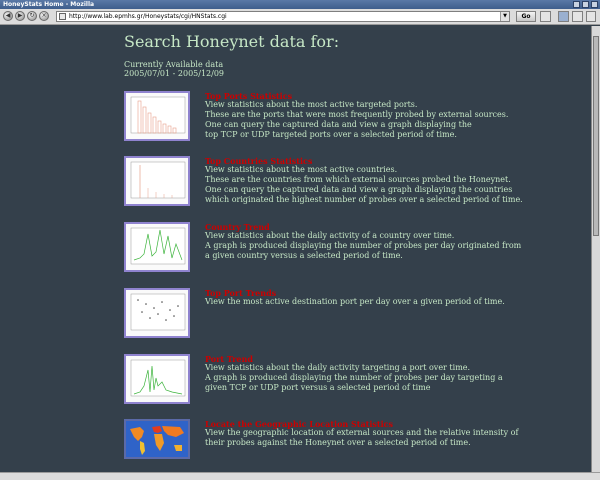 Image resolution: width=600 pixels, height=480 pixels. I want to click on window-titlebar: HoneyStats Home - Mozilla, so click(300, 4).